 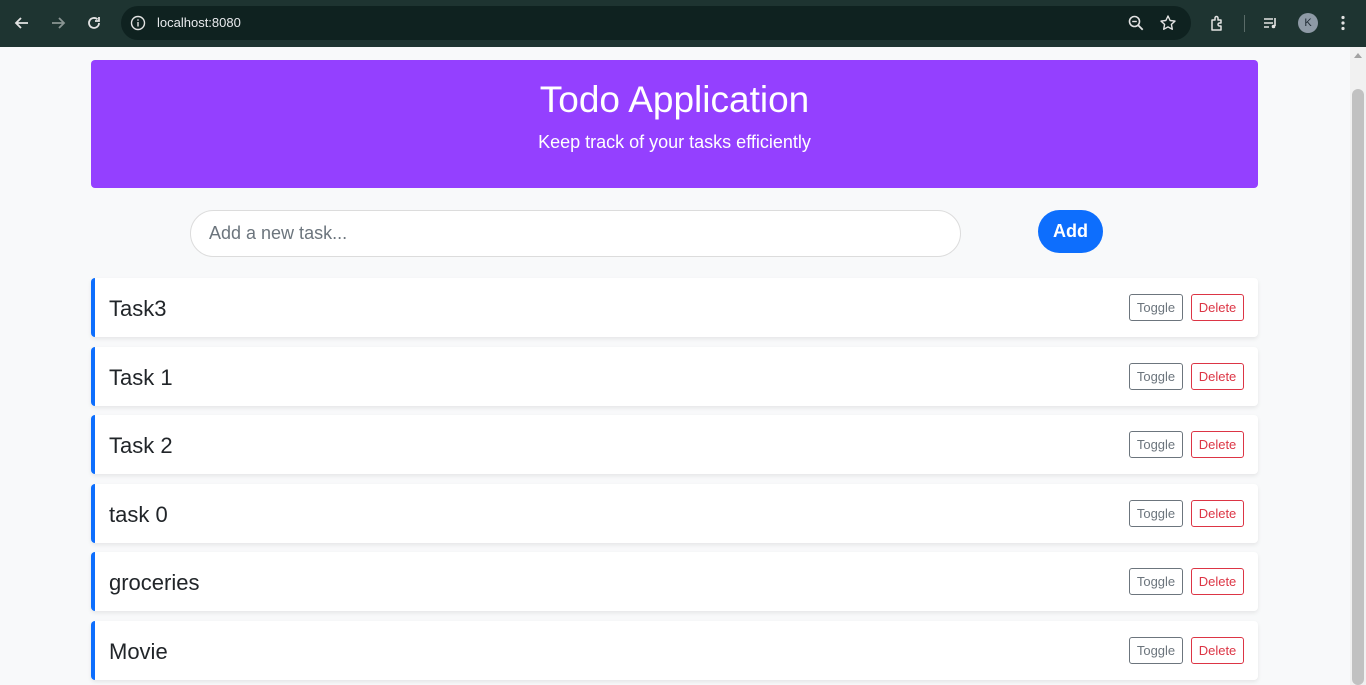 What do you see at coordinates (674, 444) in the screenshot?
I see `task-item: Task 2 Toggle Delete` at bounding box center [674, 444].